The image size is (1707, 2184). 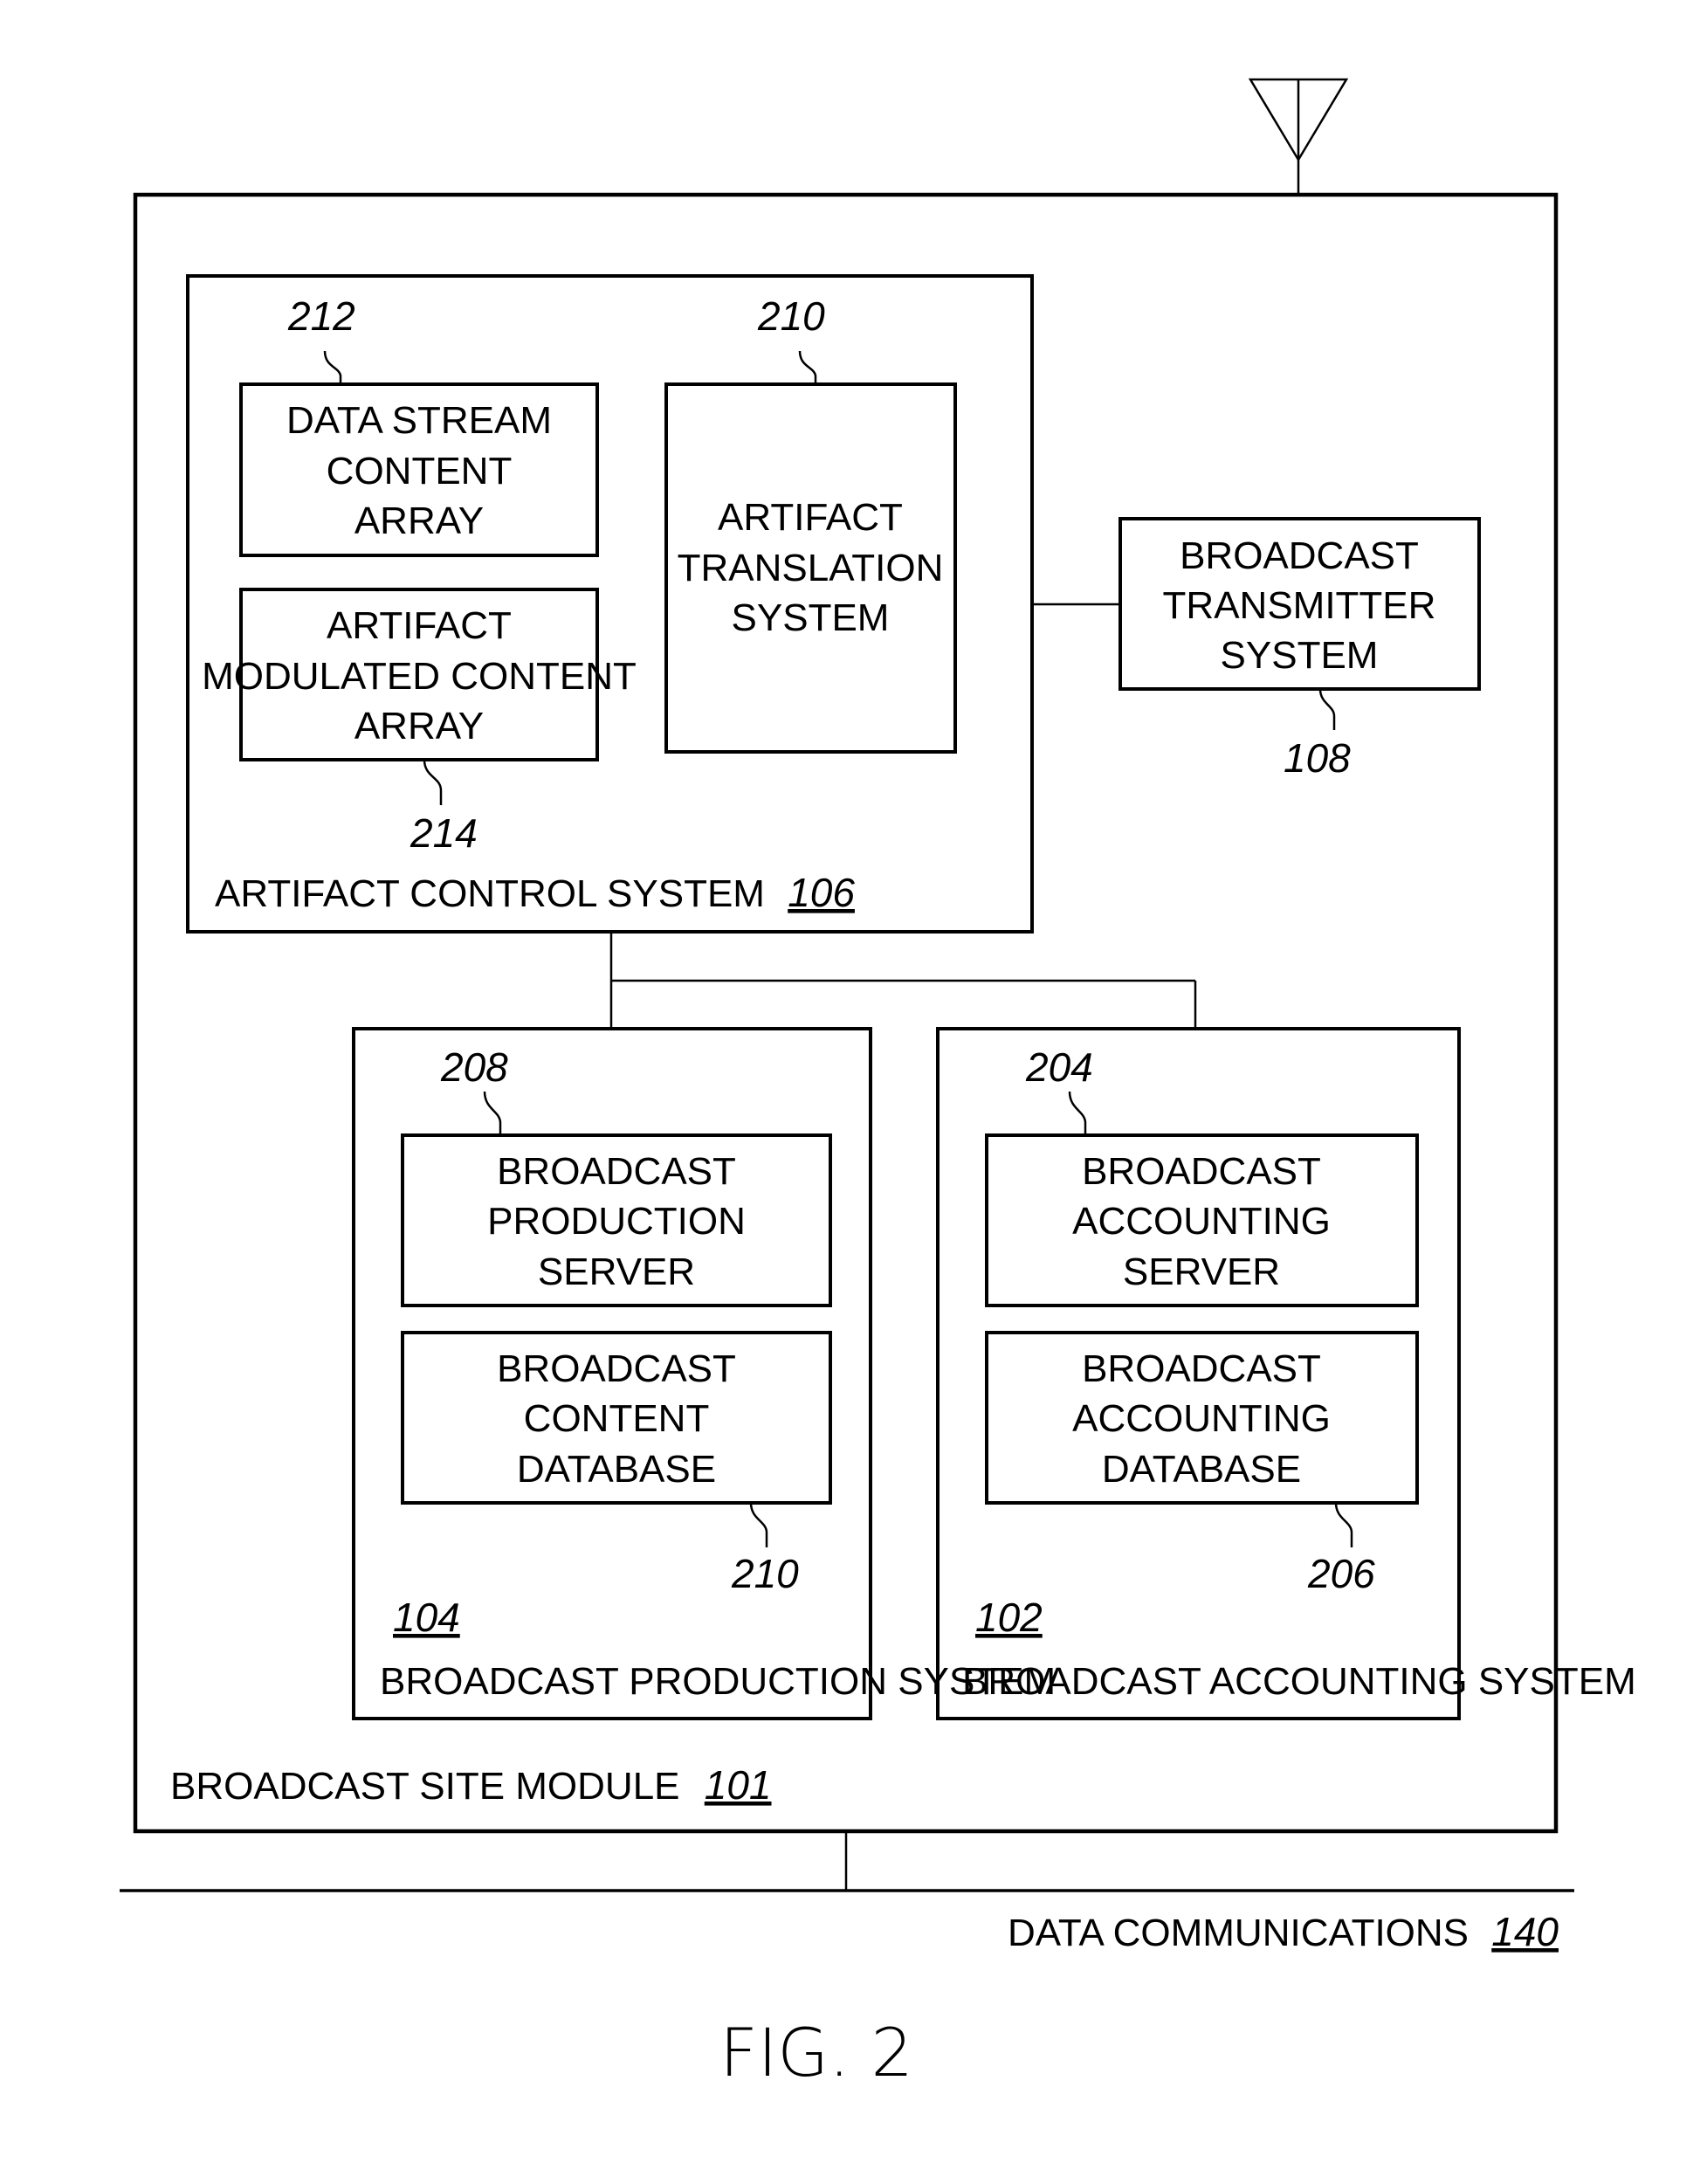 What do you see at coordinates (1201, 1418) in the screenshot?
I see `broadcast-accounting-database-line-2: ACCOUNTING` at bounding box center [1201, 1418].